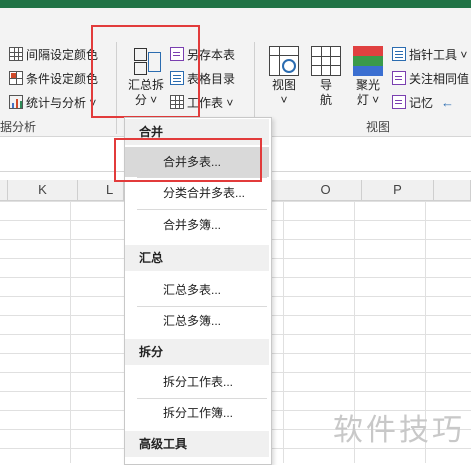  I want to click on conditional-color-label: 条件设定颜色, so click(62, 78).